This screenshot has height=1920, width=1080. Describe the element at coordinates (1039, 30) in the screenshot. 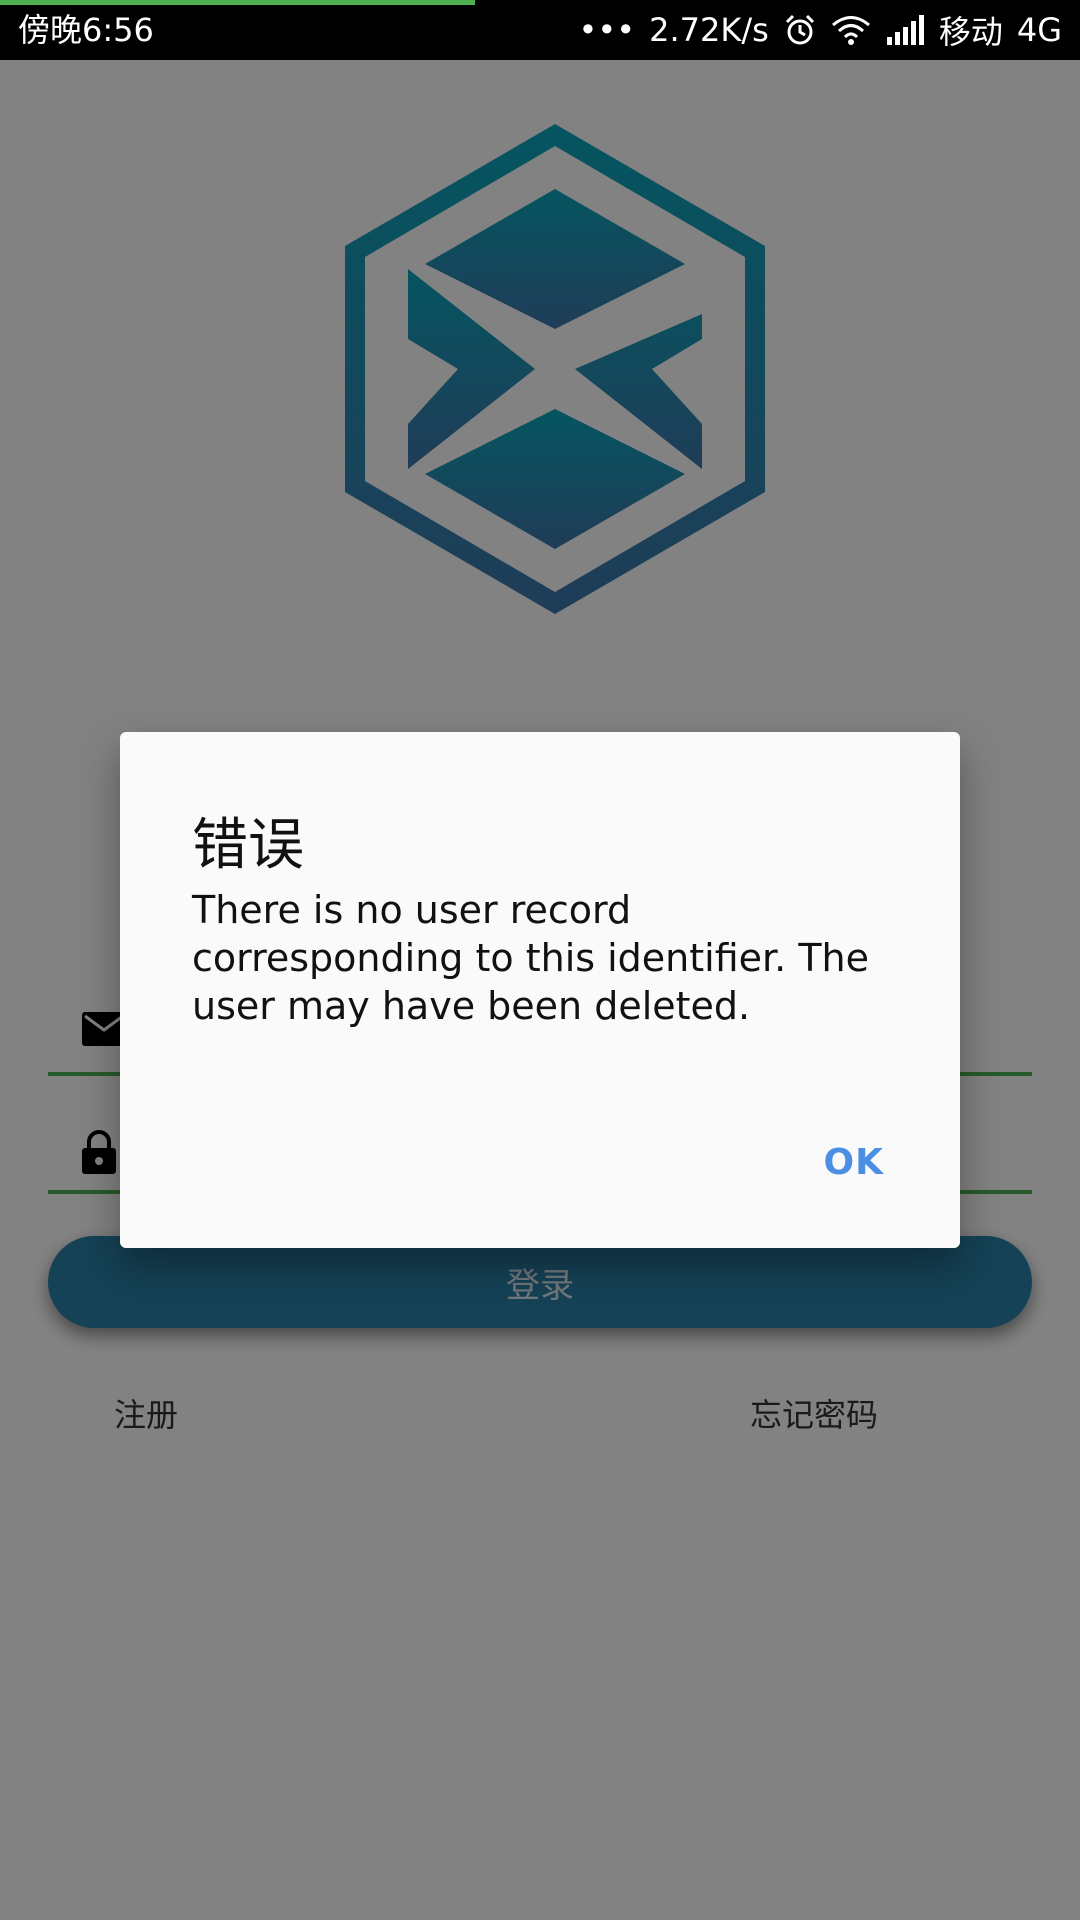

I see `network-type: 4G` at that location.